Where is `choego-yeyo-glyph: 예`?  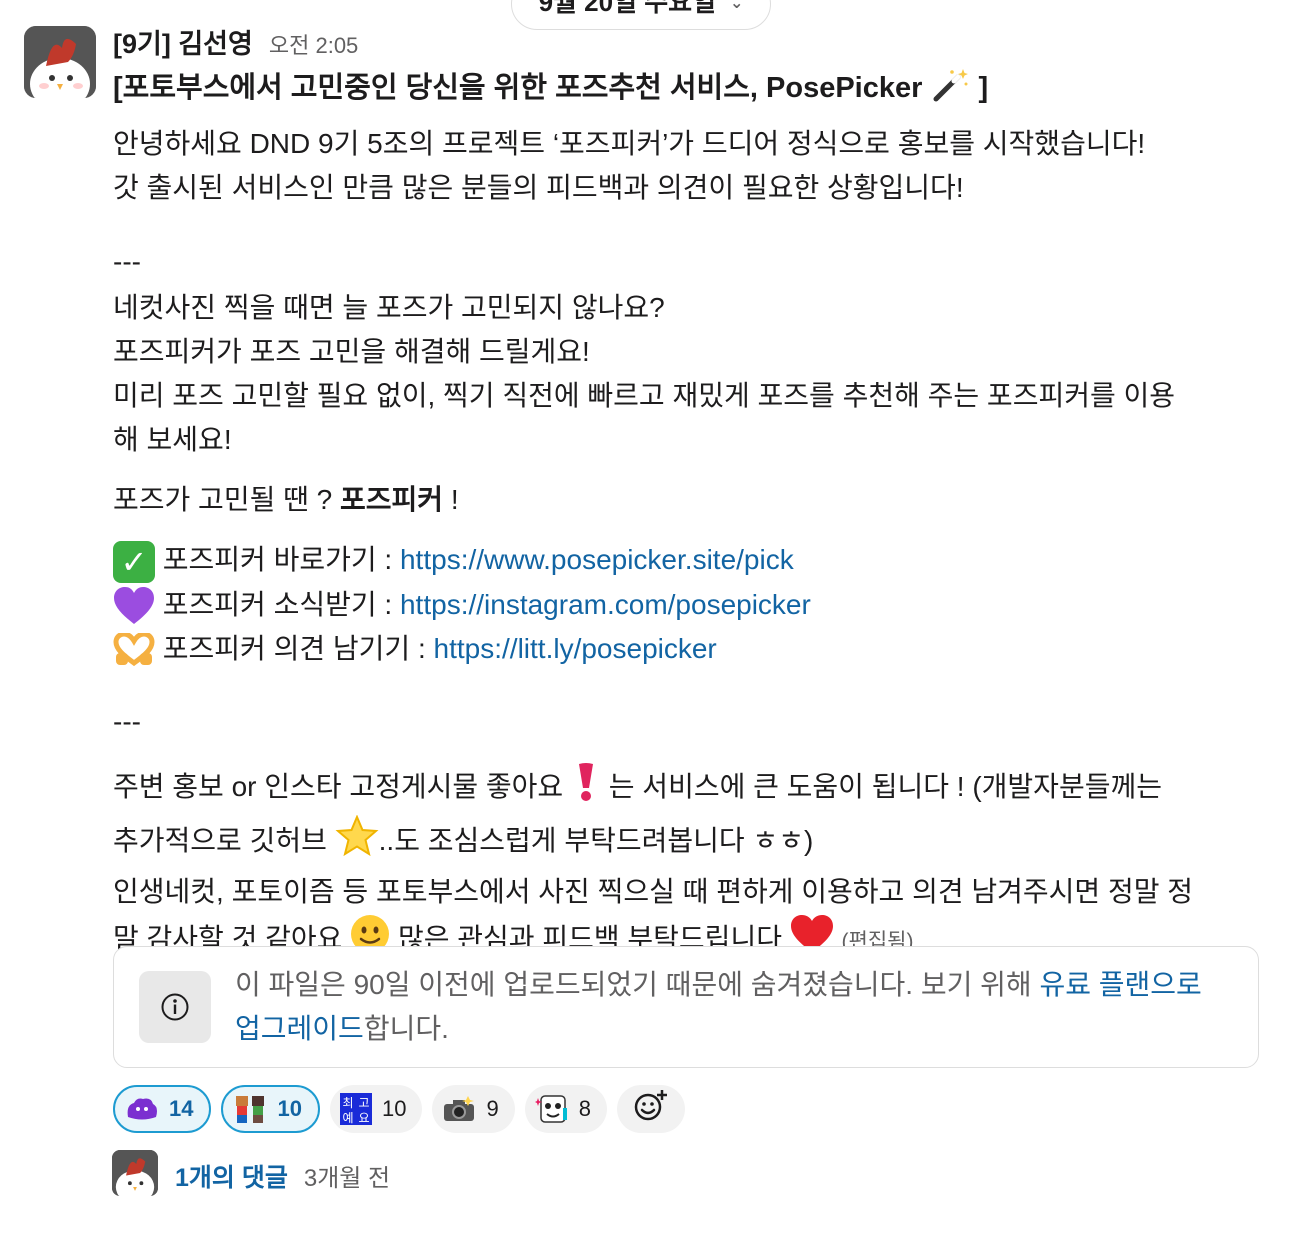
choego-yeyo-glyph: 예 is located at coordinates (347, 1118).